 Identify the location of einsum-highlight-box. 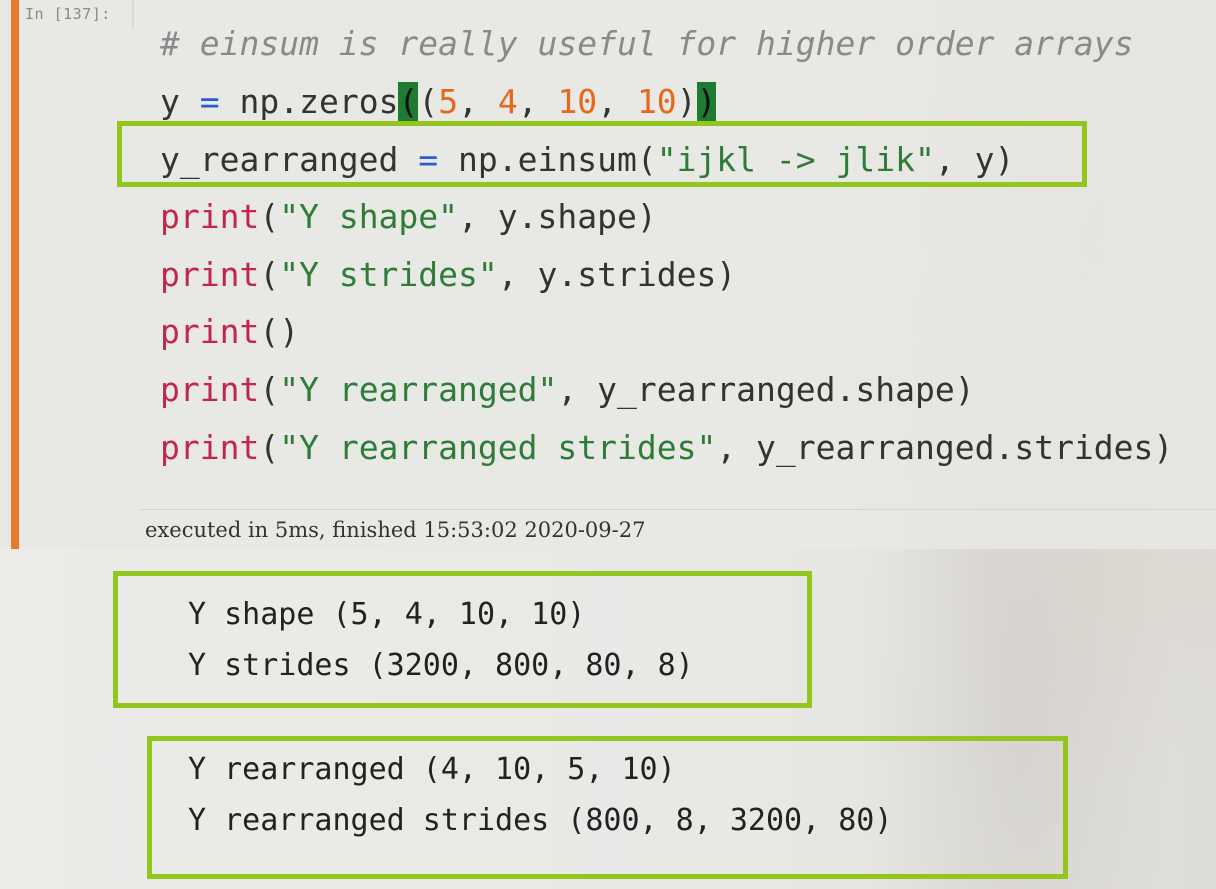
(602, 154).